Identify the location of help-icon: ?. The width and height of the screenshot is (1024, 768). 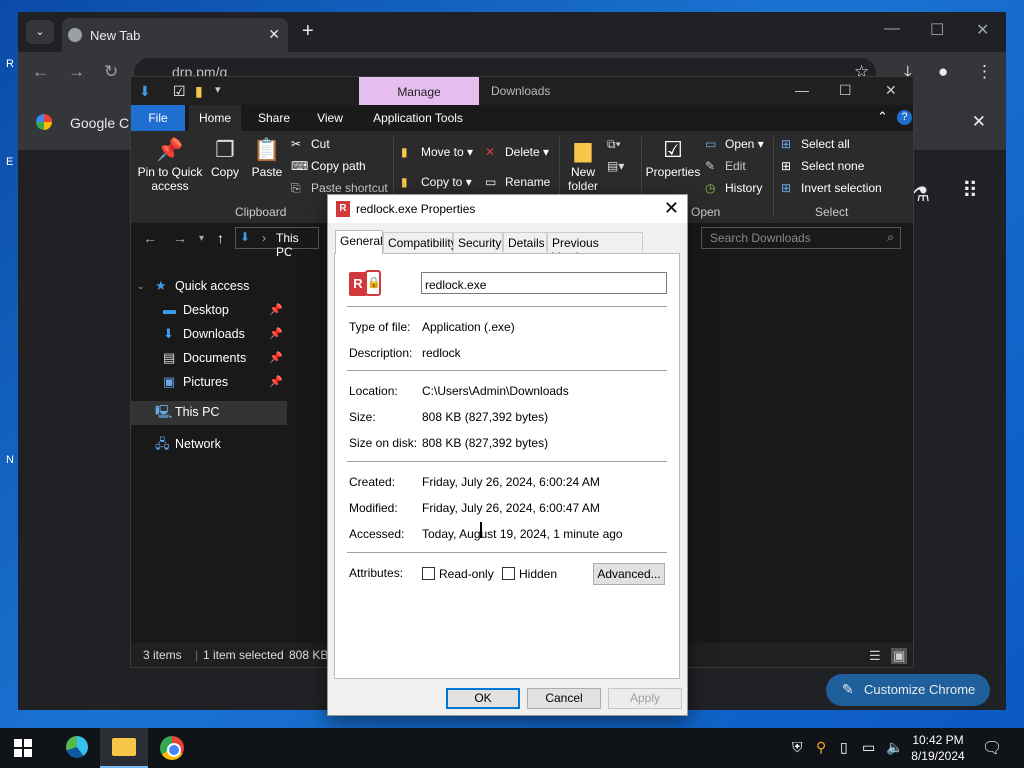
(904, 117).